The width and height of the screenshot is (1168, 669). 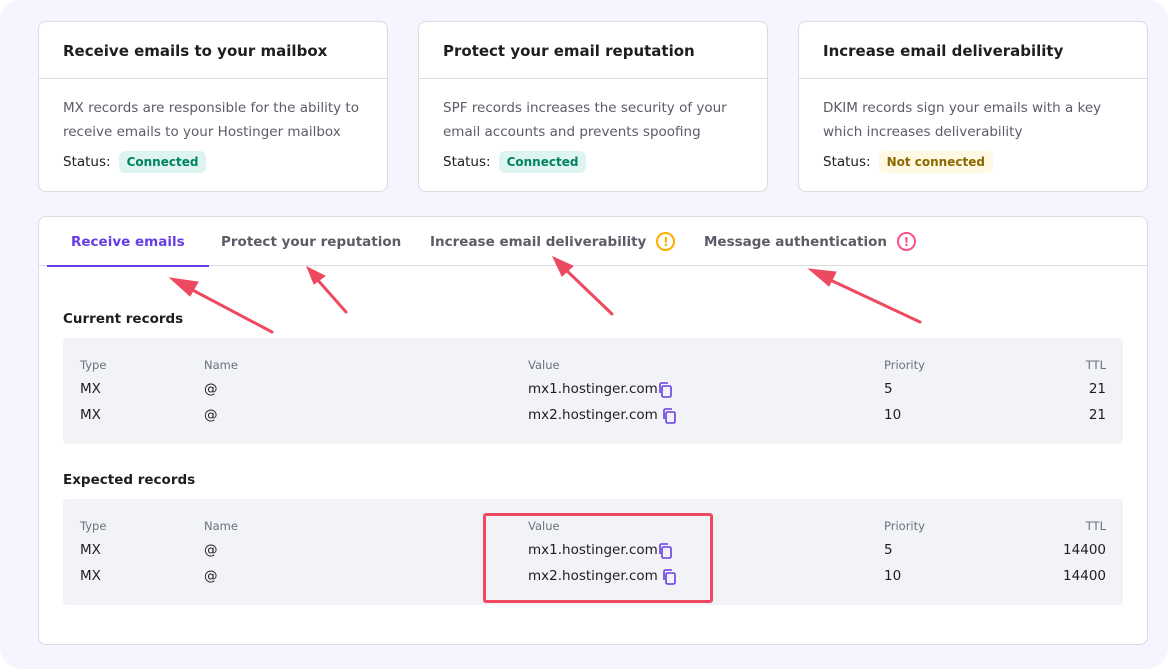 I want to click on annotation-arrows, so click(x=545, y=294).